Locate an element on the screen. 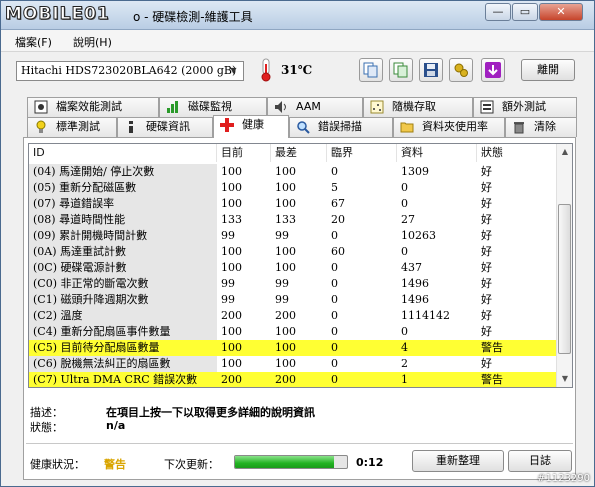  cell-current: 99 is located at coordinates (228, 283).